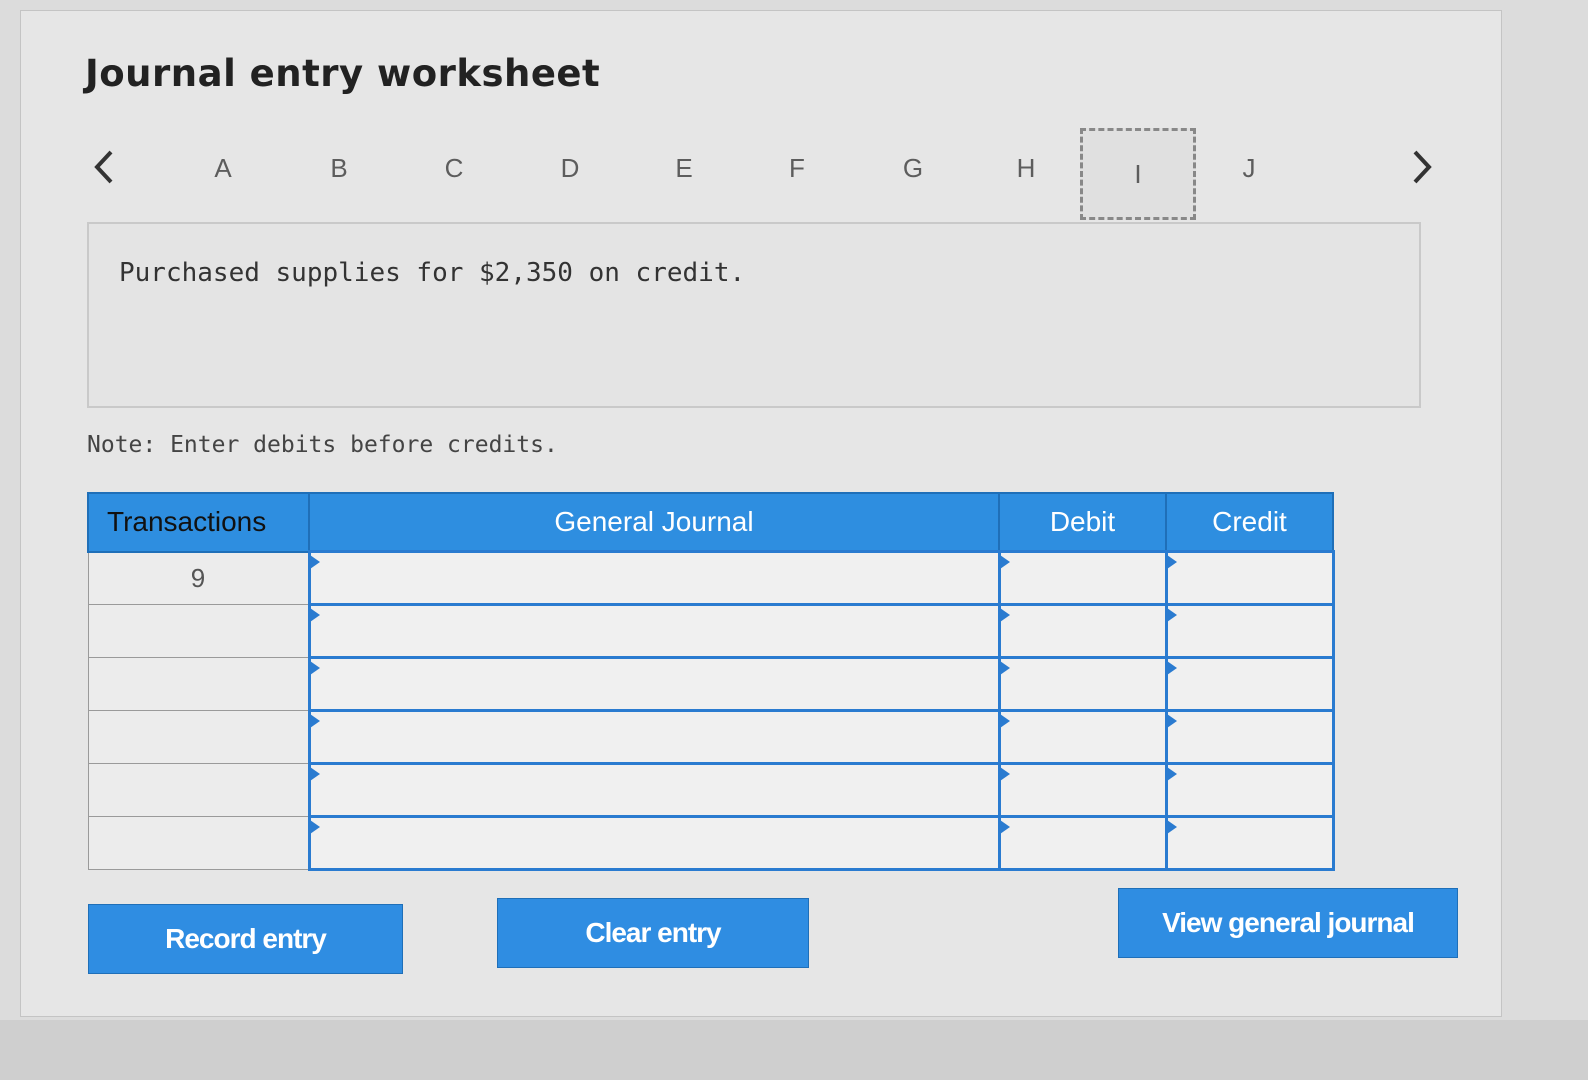  Describe the element at coordinates (343, 73) in the screenshot. I see `page-title: Journal entry worksheet` at that location.